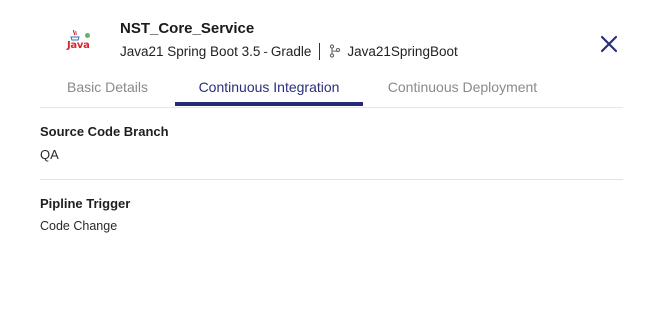 Image resolution: width=670 pixels, height=336 pixels. Describe the element at coordinates (187, 28) in the screenshot. I see `service-name: NST_Core_Service` at that location.